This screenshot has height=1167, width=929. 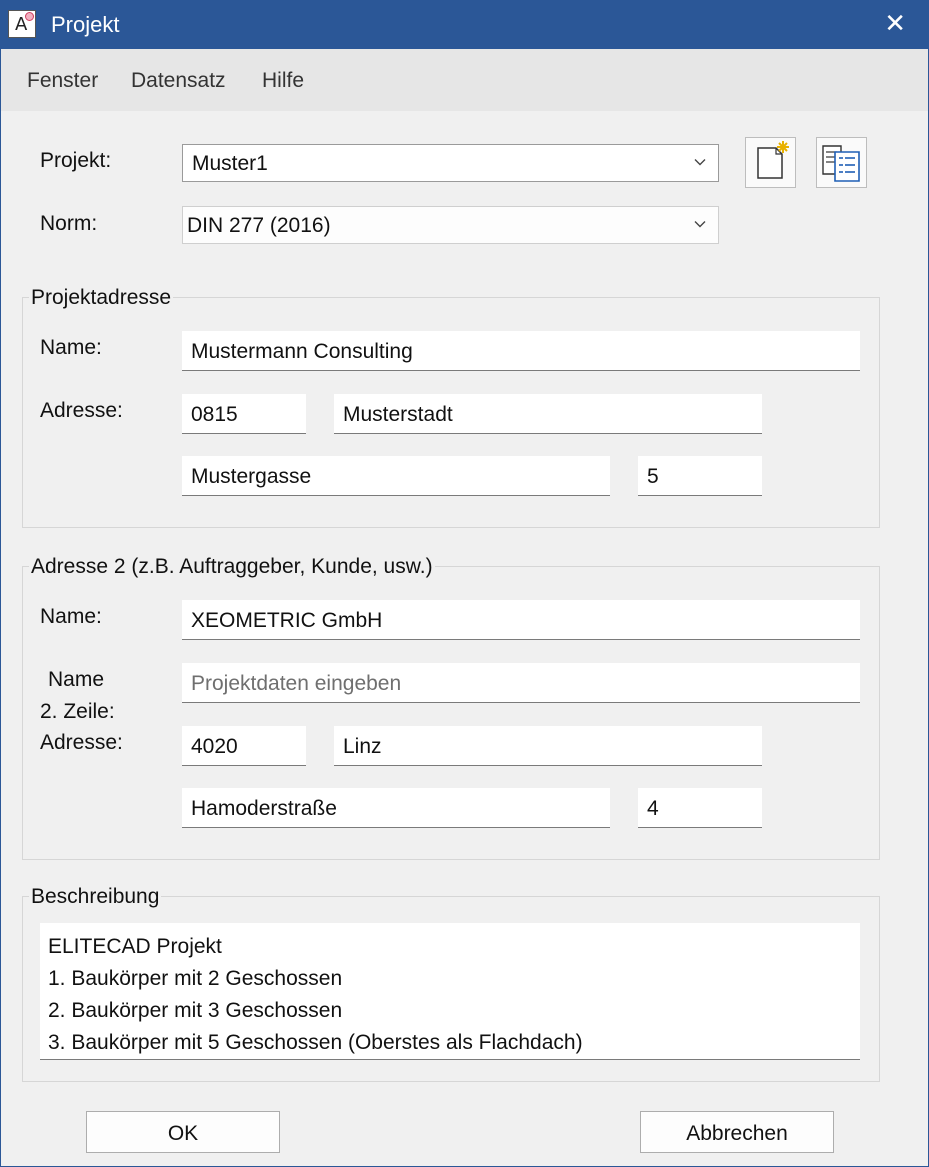 What do you see at coordinates (101, 298) in the screenshot?
I see `project-address-title: Projektadresse` at bounding box center [101, 298].